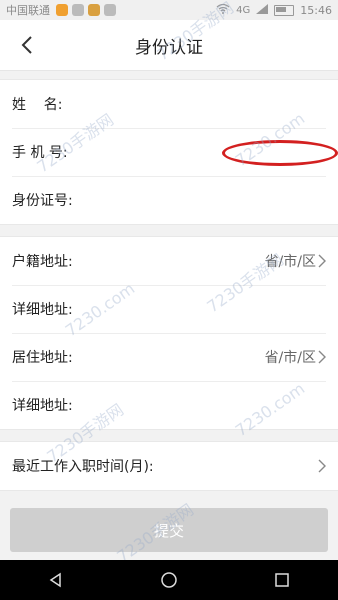  Describe the element at coordinates (169, 200) in the screenshot. I see `id-number-field: 身份证号:` at that location.